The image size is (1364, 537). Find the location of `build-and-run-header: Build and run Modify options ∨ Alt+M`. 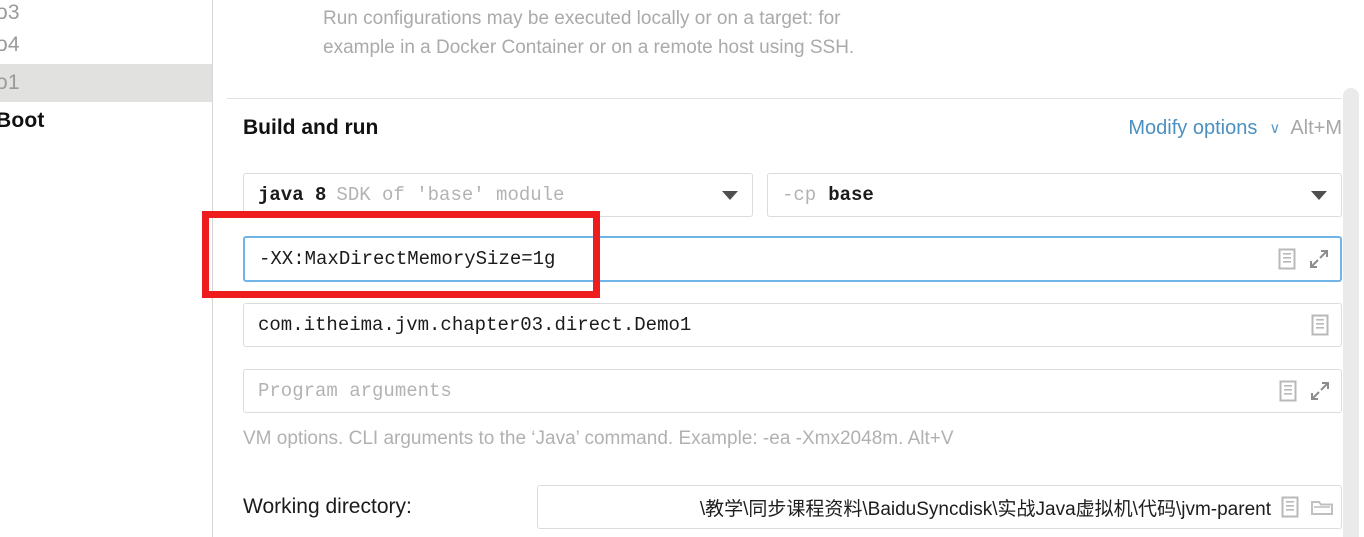

build-and-run-header: Build and run Modify options ∨ Alt+M is located at coordinates (792, 128).